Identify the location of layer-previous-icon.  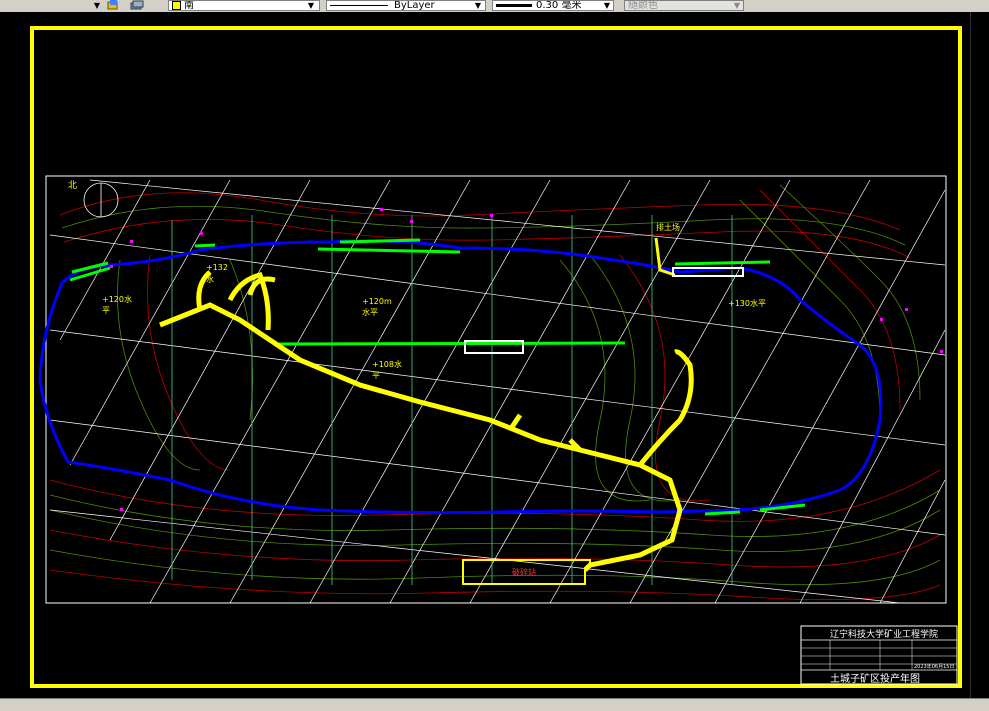
(137, 5).